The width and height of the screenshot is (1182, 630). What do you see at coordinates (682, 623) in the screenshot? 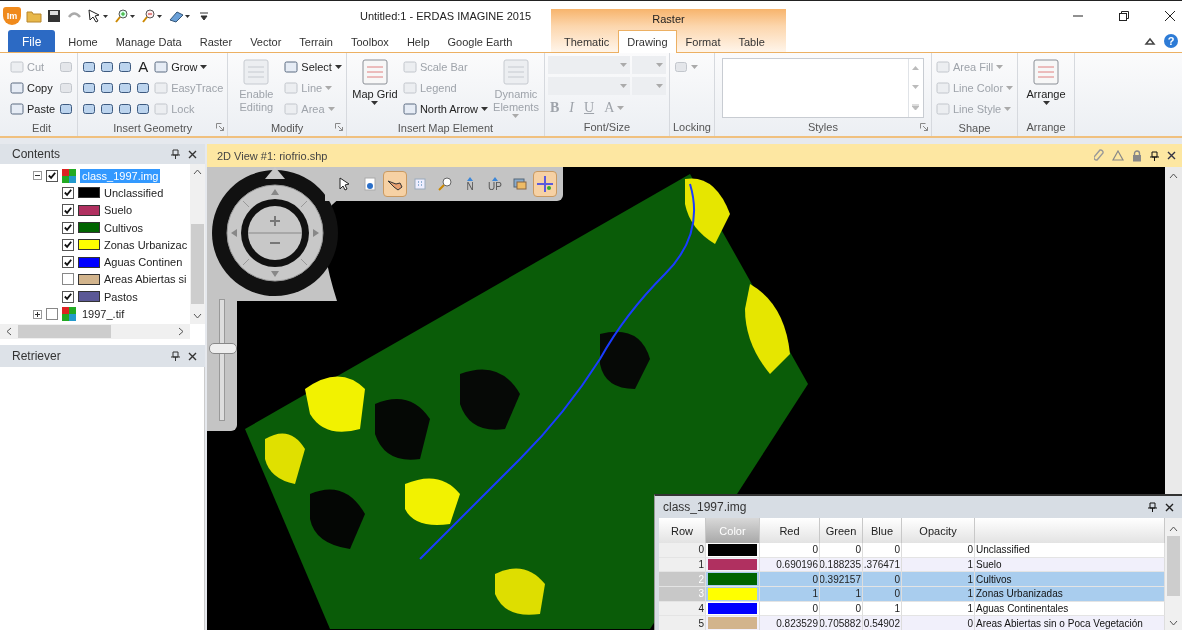
I see `row-number: 5` at bounding box center [682, 623].